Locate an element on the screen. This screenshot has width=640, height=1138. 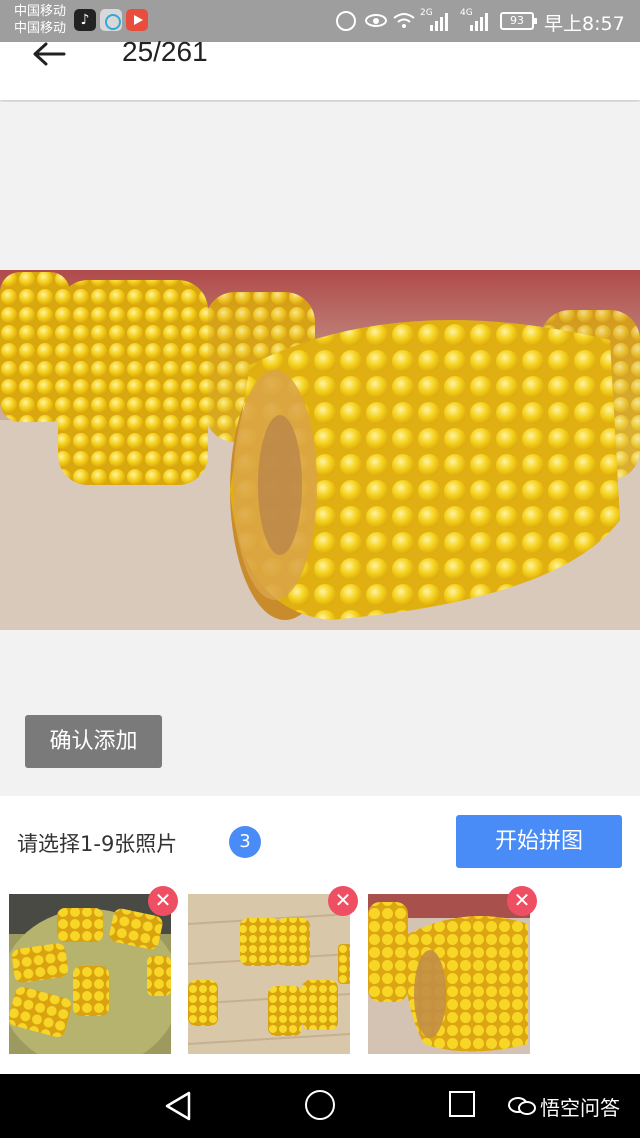
start-collage-button: 开始拼图 is located at coordinates (539, 841).